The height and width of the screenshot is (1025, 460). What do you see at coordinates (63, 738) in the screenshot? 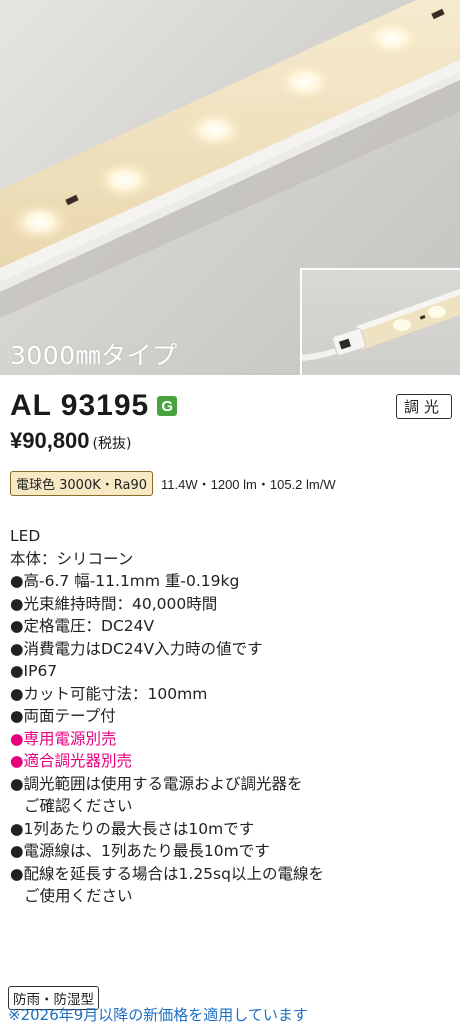
I see `list-item-highlight: ●専用電源別売` at bounding box center [63, 738].